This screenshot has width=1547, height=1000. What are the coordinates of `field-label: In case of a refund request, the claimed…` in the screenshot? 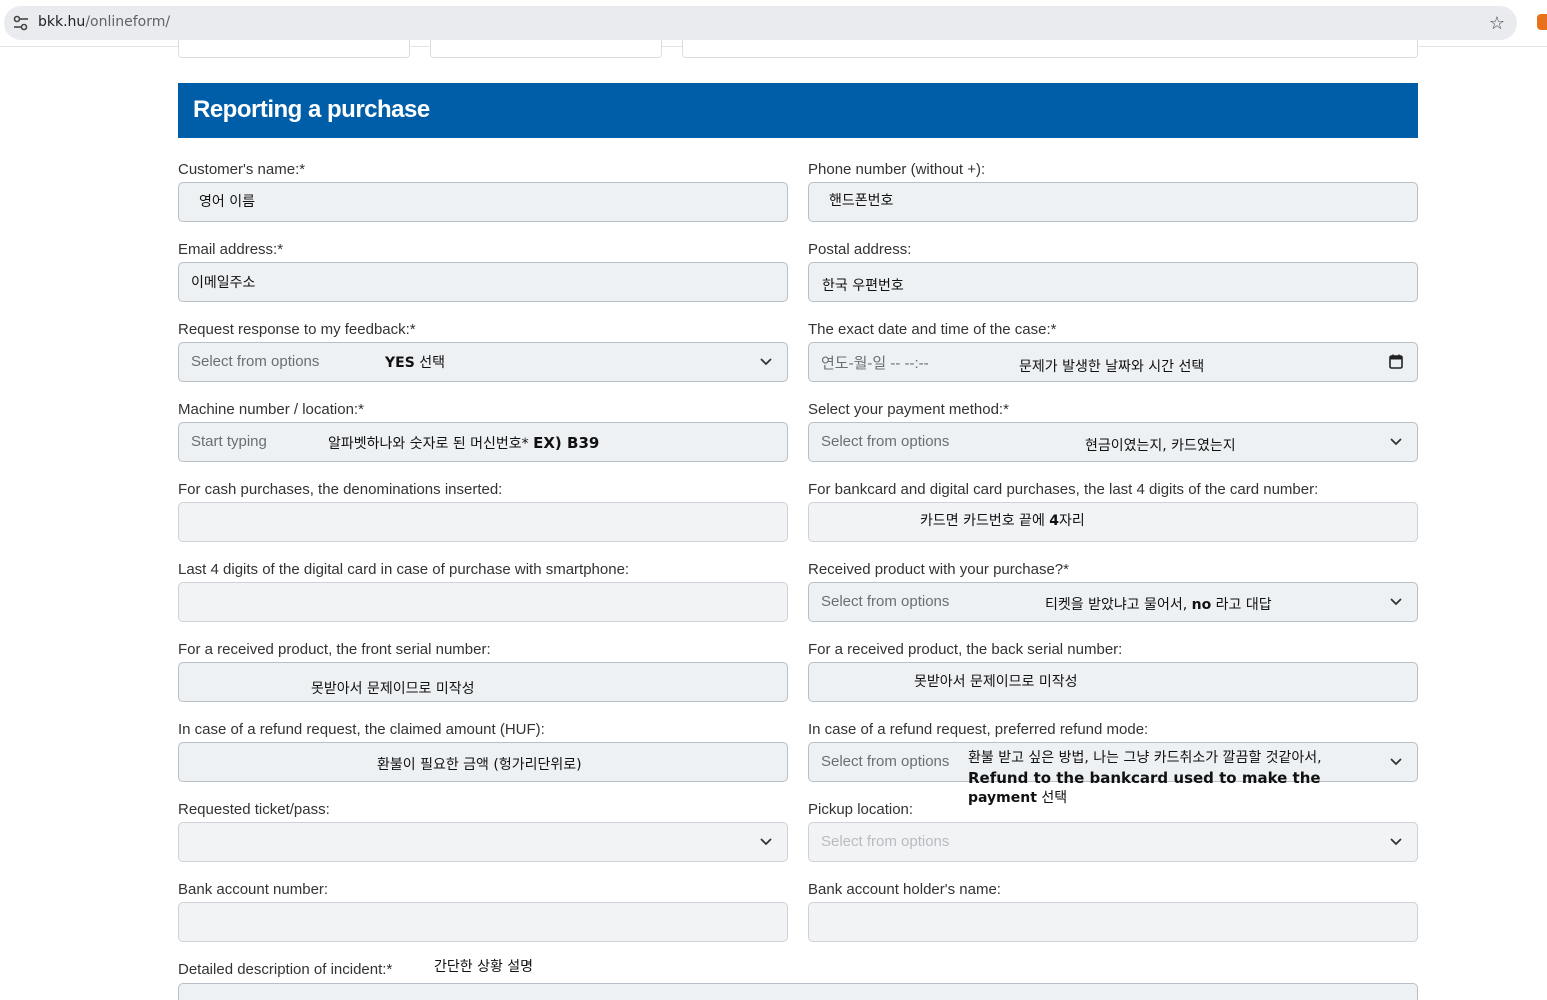 It's located at (361, 729).